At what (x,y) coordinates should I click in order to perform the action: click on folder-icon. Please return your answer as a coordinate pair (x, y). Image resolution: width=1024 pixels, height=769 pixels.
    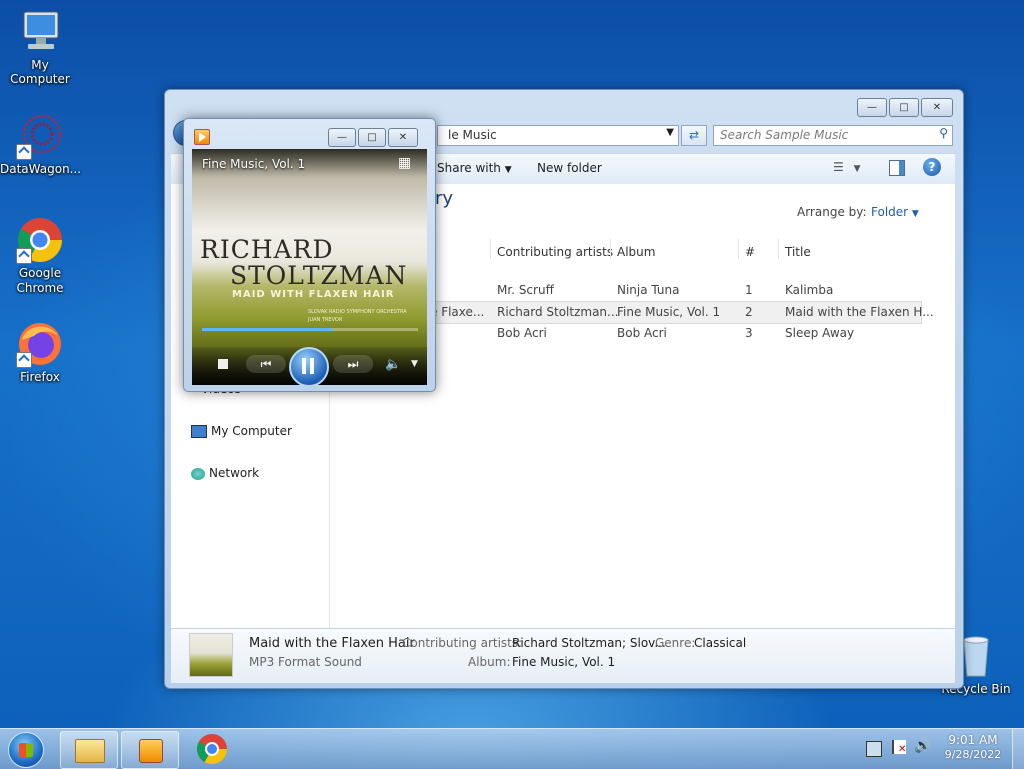
    Looking at the image, I should click on (90, 751).